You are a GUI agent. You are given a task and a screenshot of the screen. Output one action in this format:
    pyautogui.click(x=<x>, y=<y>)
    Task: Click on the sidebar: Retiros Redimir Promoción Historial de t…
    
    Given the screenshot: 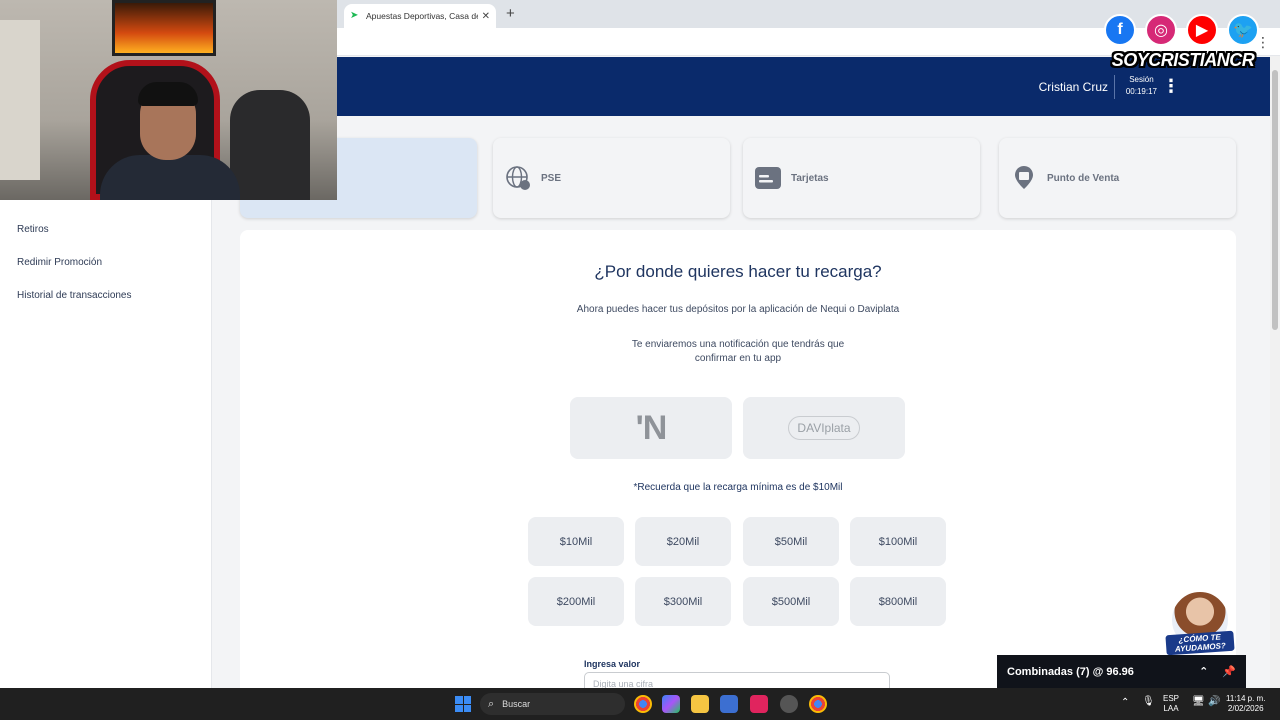 What is the action you would take?
    pyautogui.click(x=106, y=402)
    